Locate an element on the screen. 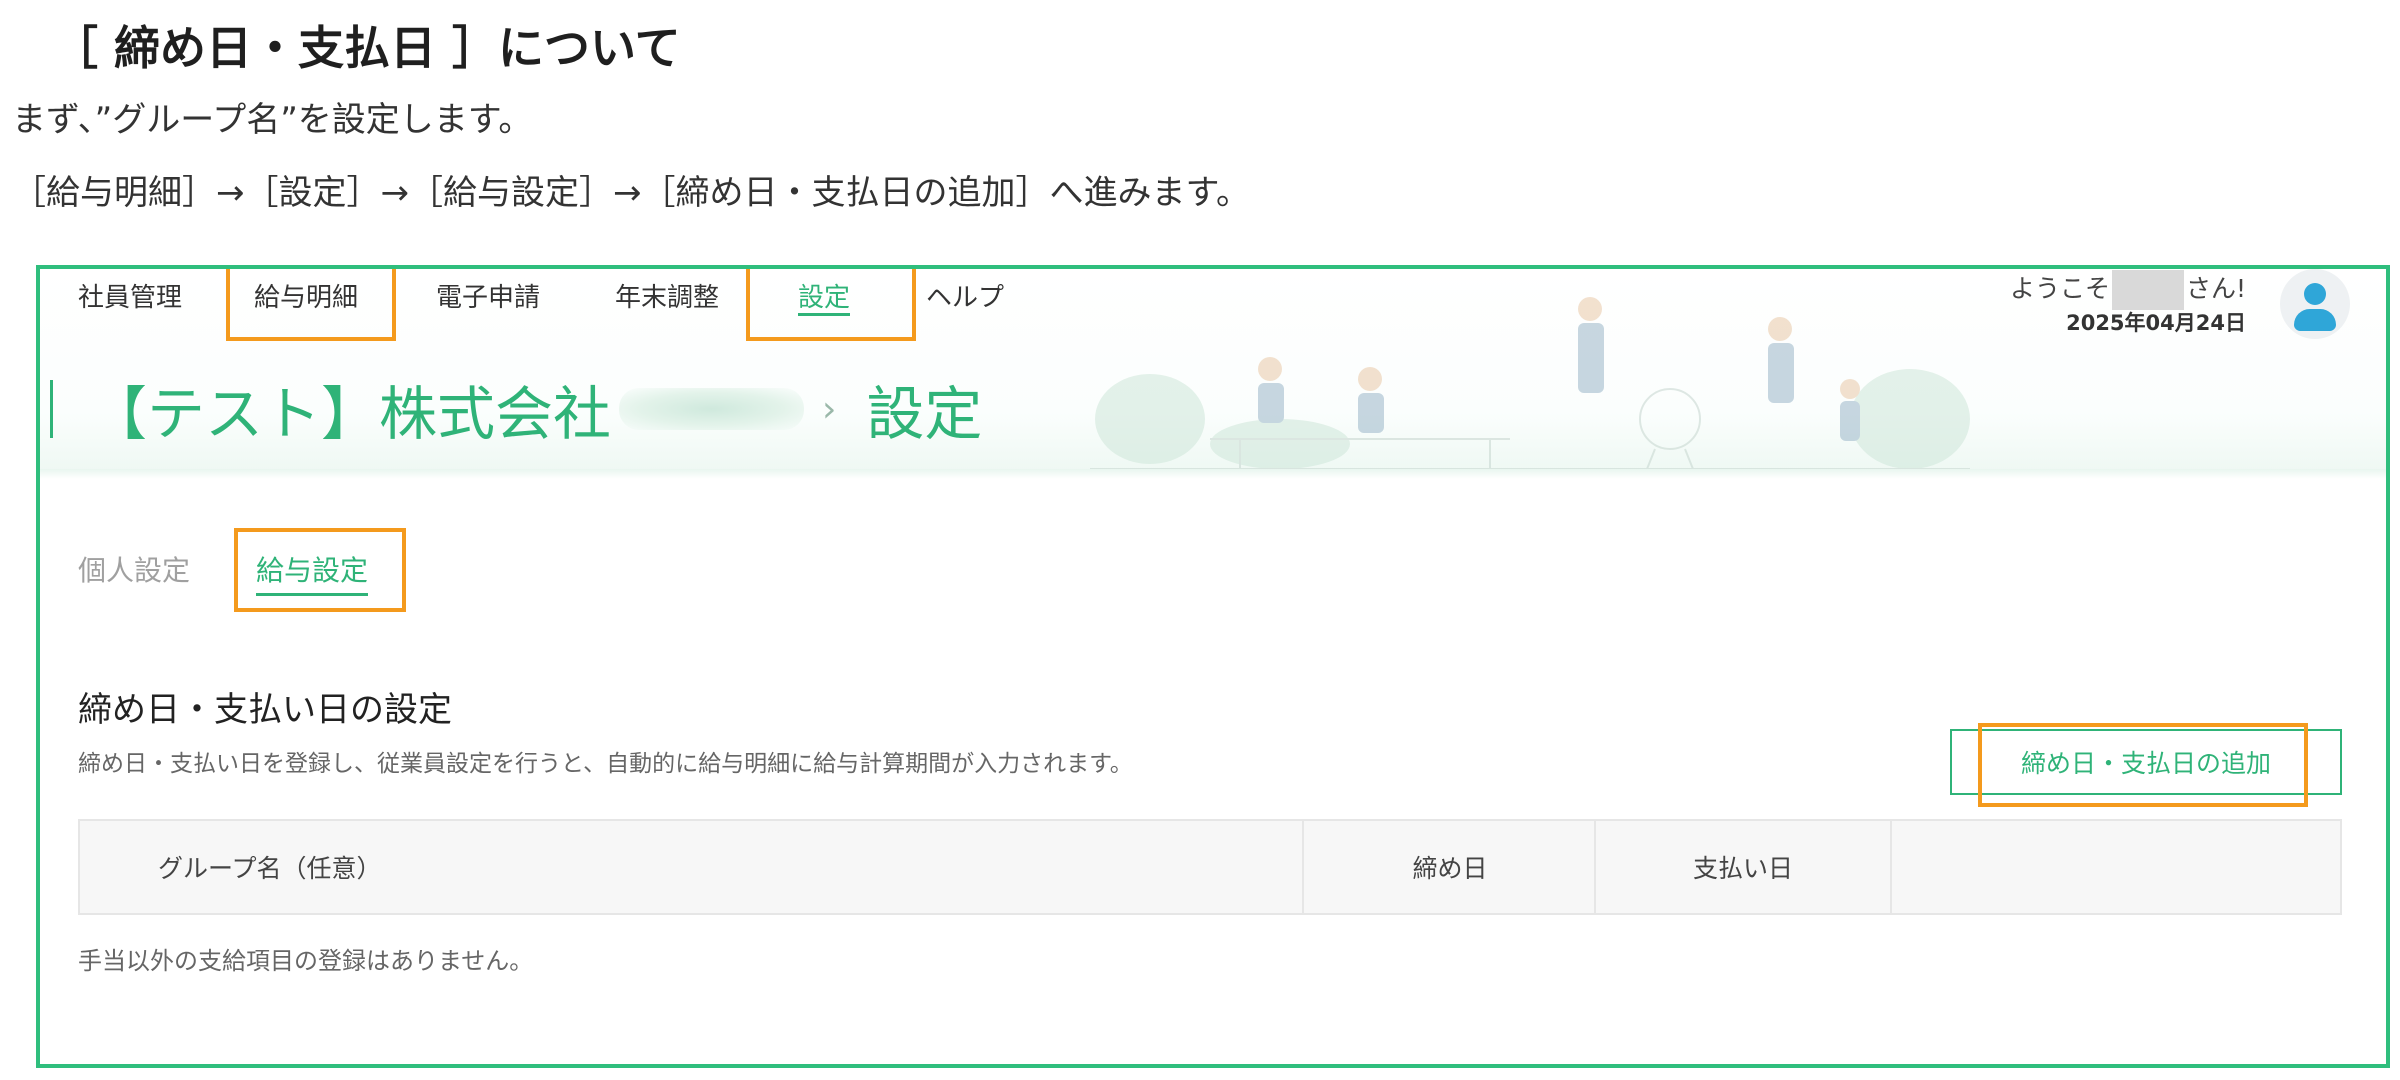  nav-help: ヘルプ is located at coordinates (965, 295).